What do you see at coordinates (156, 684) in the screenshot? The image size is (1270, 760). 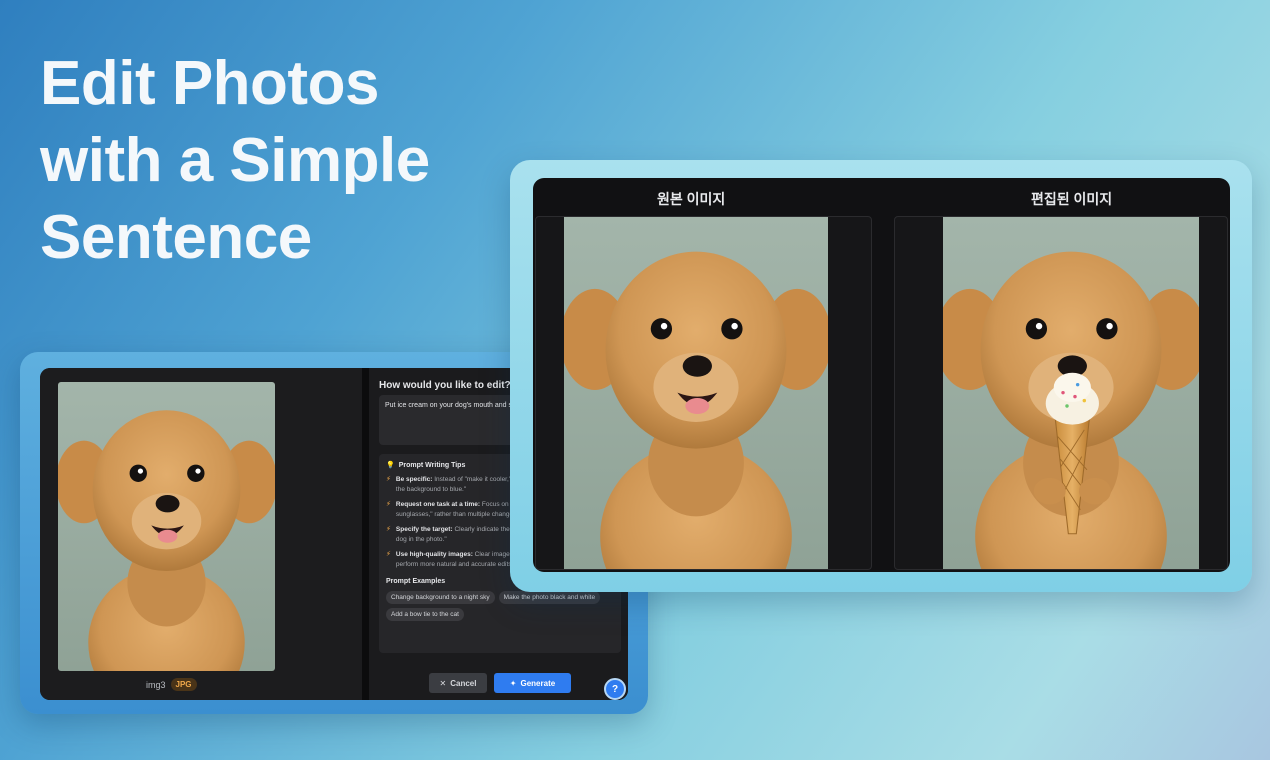 I see `file-name: img3` at bounding box center [156, 684].